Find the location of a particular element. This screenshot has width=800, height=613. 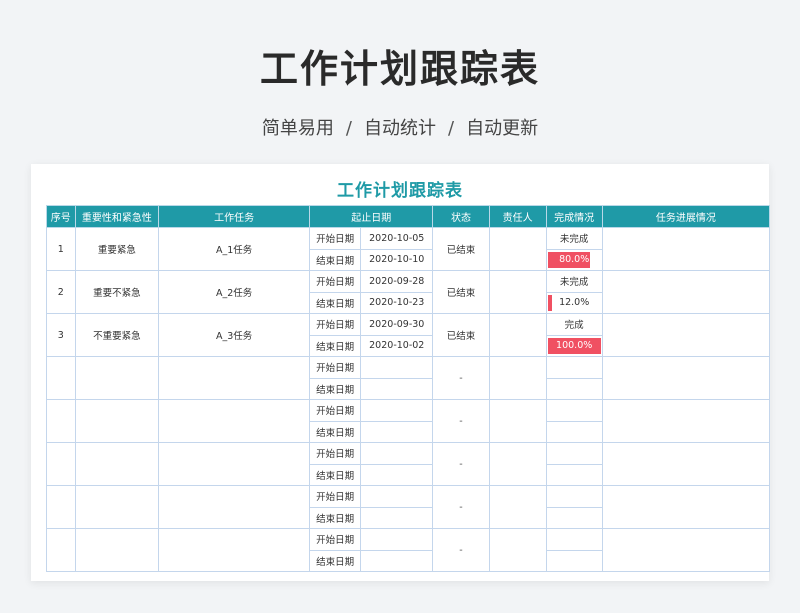

cell-end-date: 2020-10-23 is located at coordinates (397, 302).